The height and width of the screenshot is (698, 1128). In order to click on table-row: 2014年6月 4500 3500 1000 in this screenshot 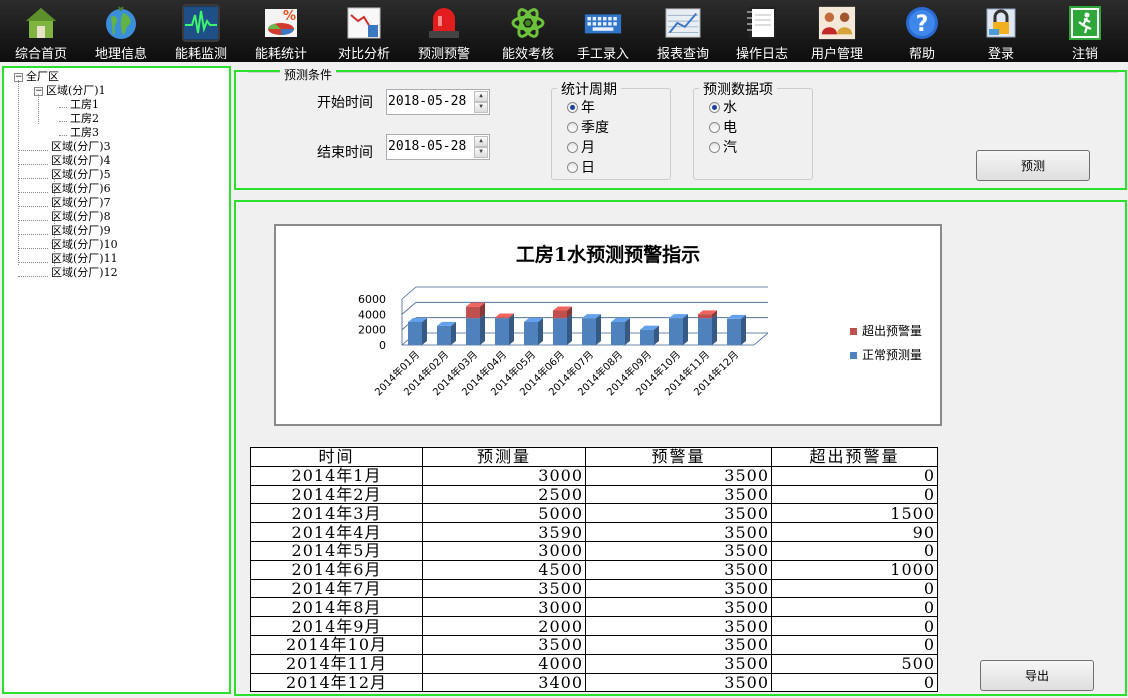, I will do `click(594, 569)`.